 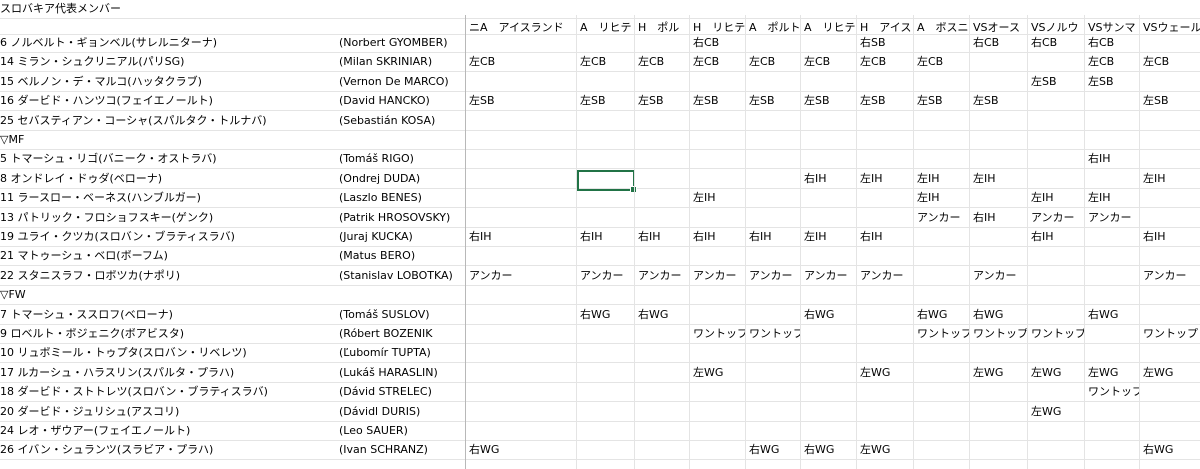 I want to click on player-name: 6 ノルベルト・ギョンベル(サレルニターナ), so click(x=168, y=43).